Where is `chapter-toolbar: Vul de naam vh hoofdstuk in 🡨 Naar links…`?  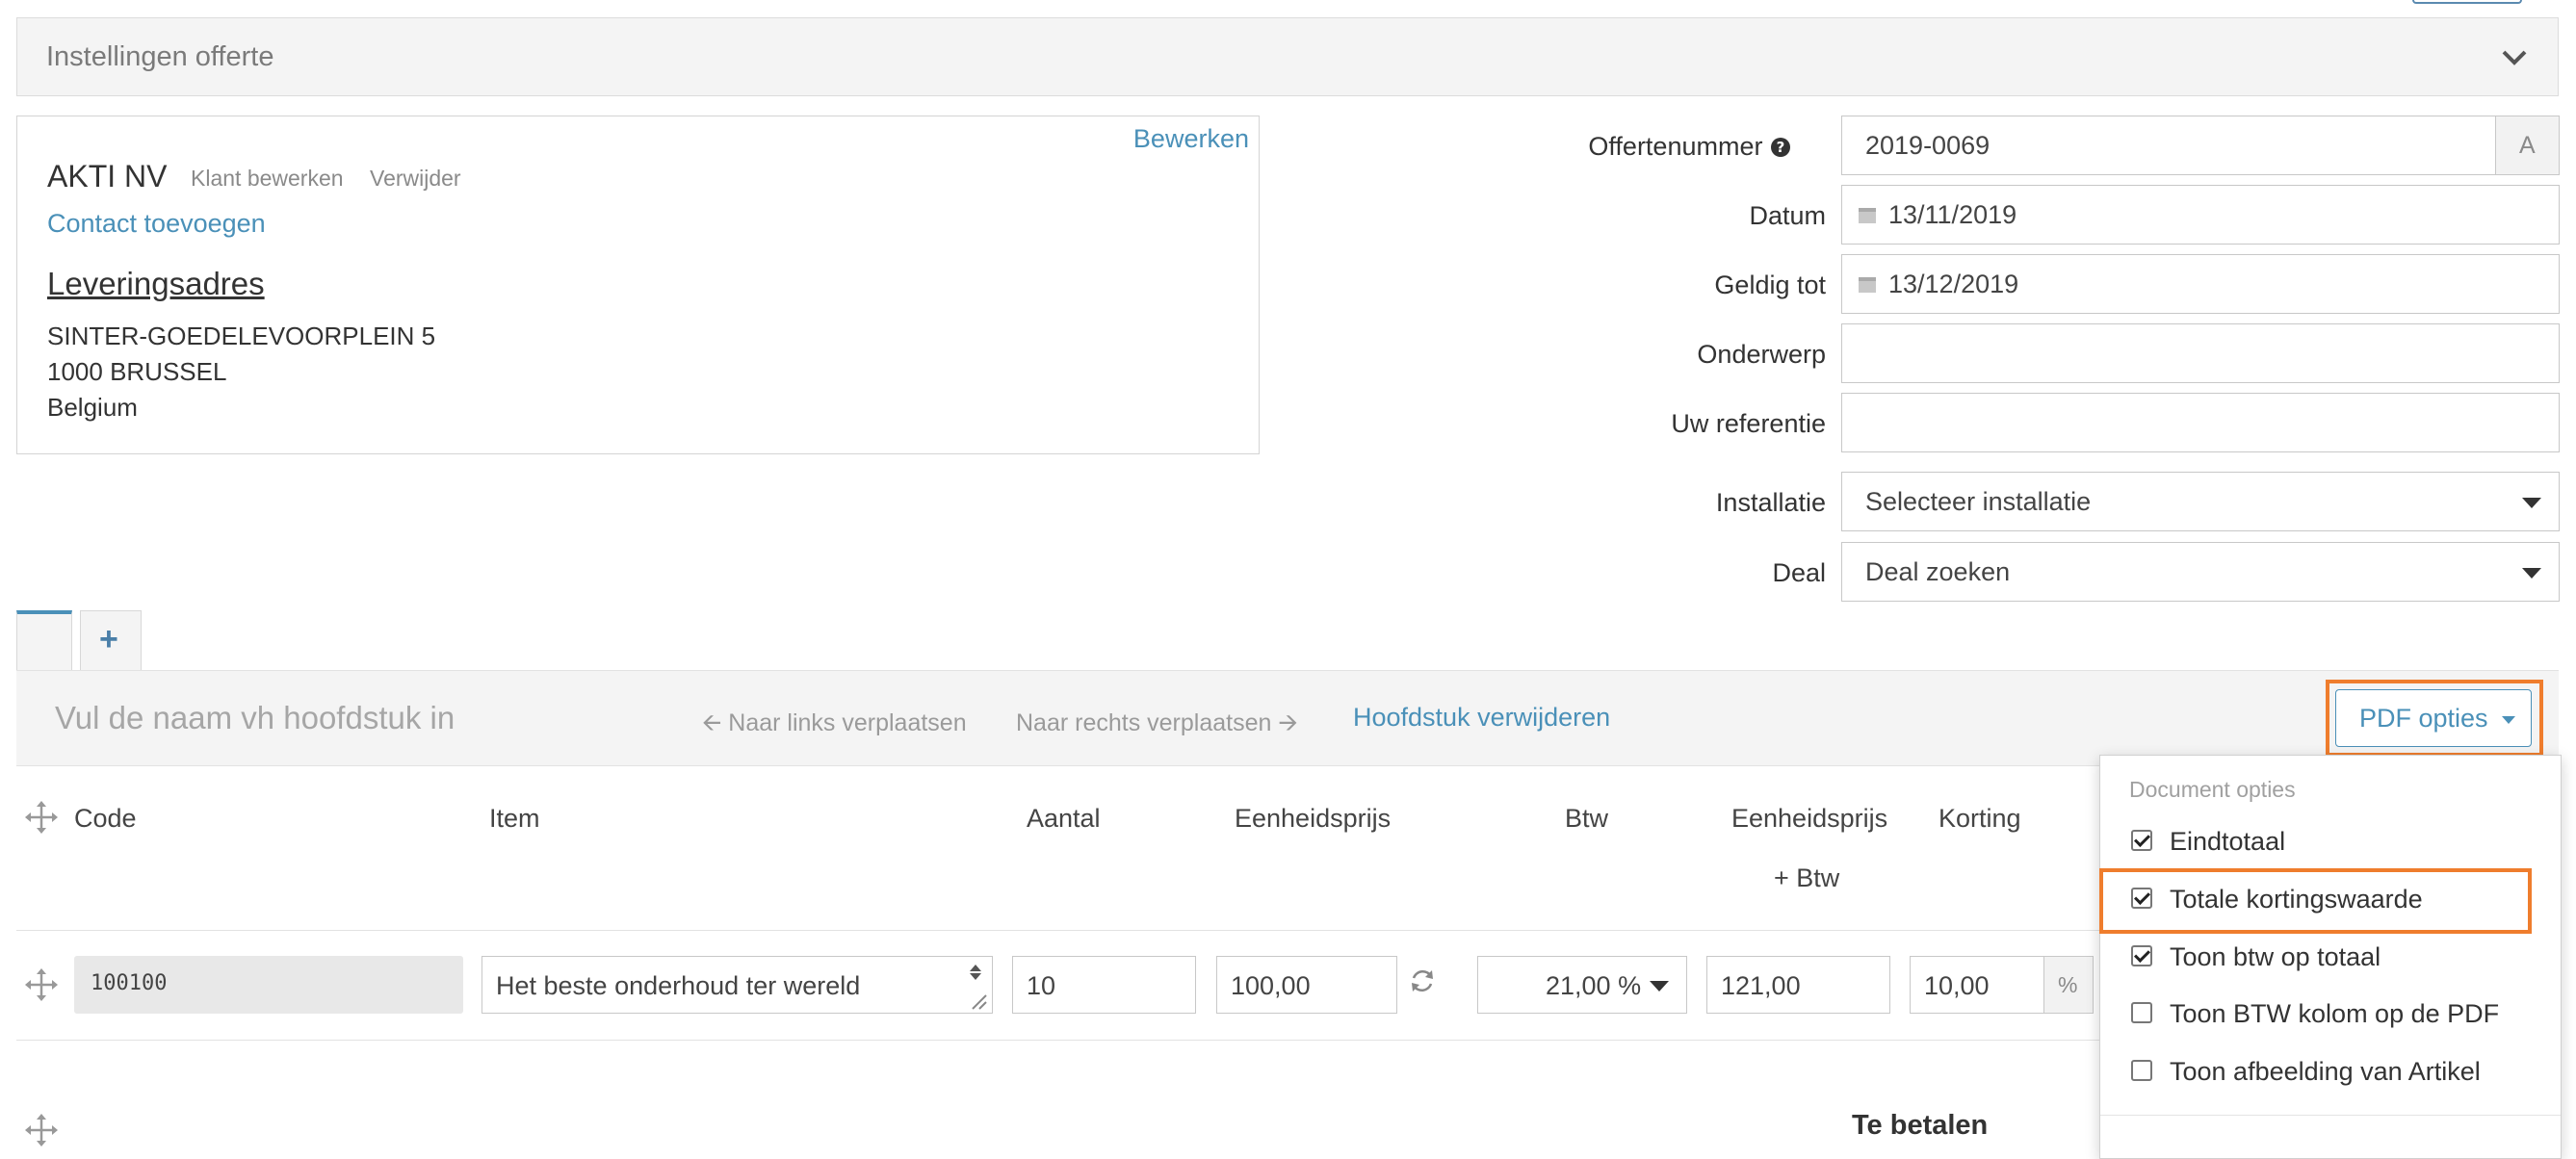 chapter-toolbar: Vul de naam vh hoofdstuk in 🡨 Naar links… is located at coordinates (1287, 718).